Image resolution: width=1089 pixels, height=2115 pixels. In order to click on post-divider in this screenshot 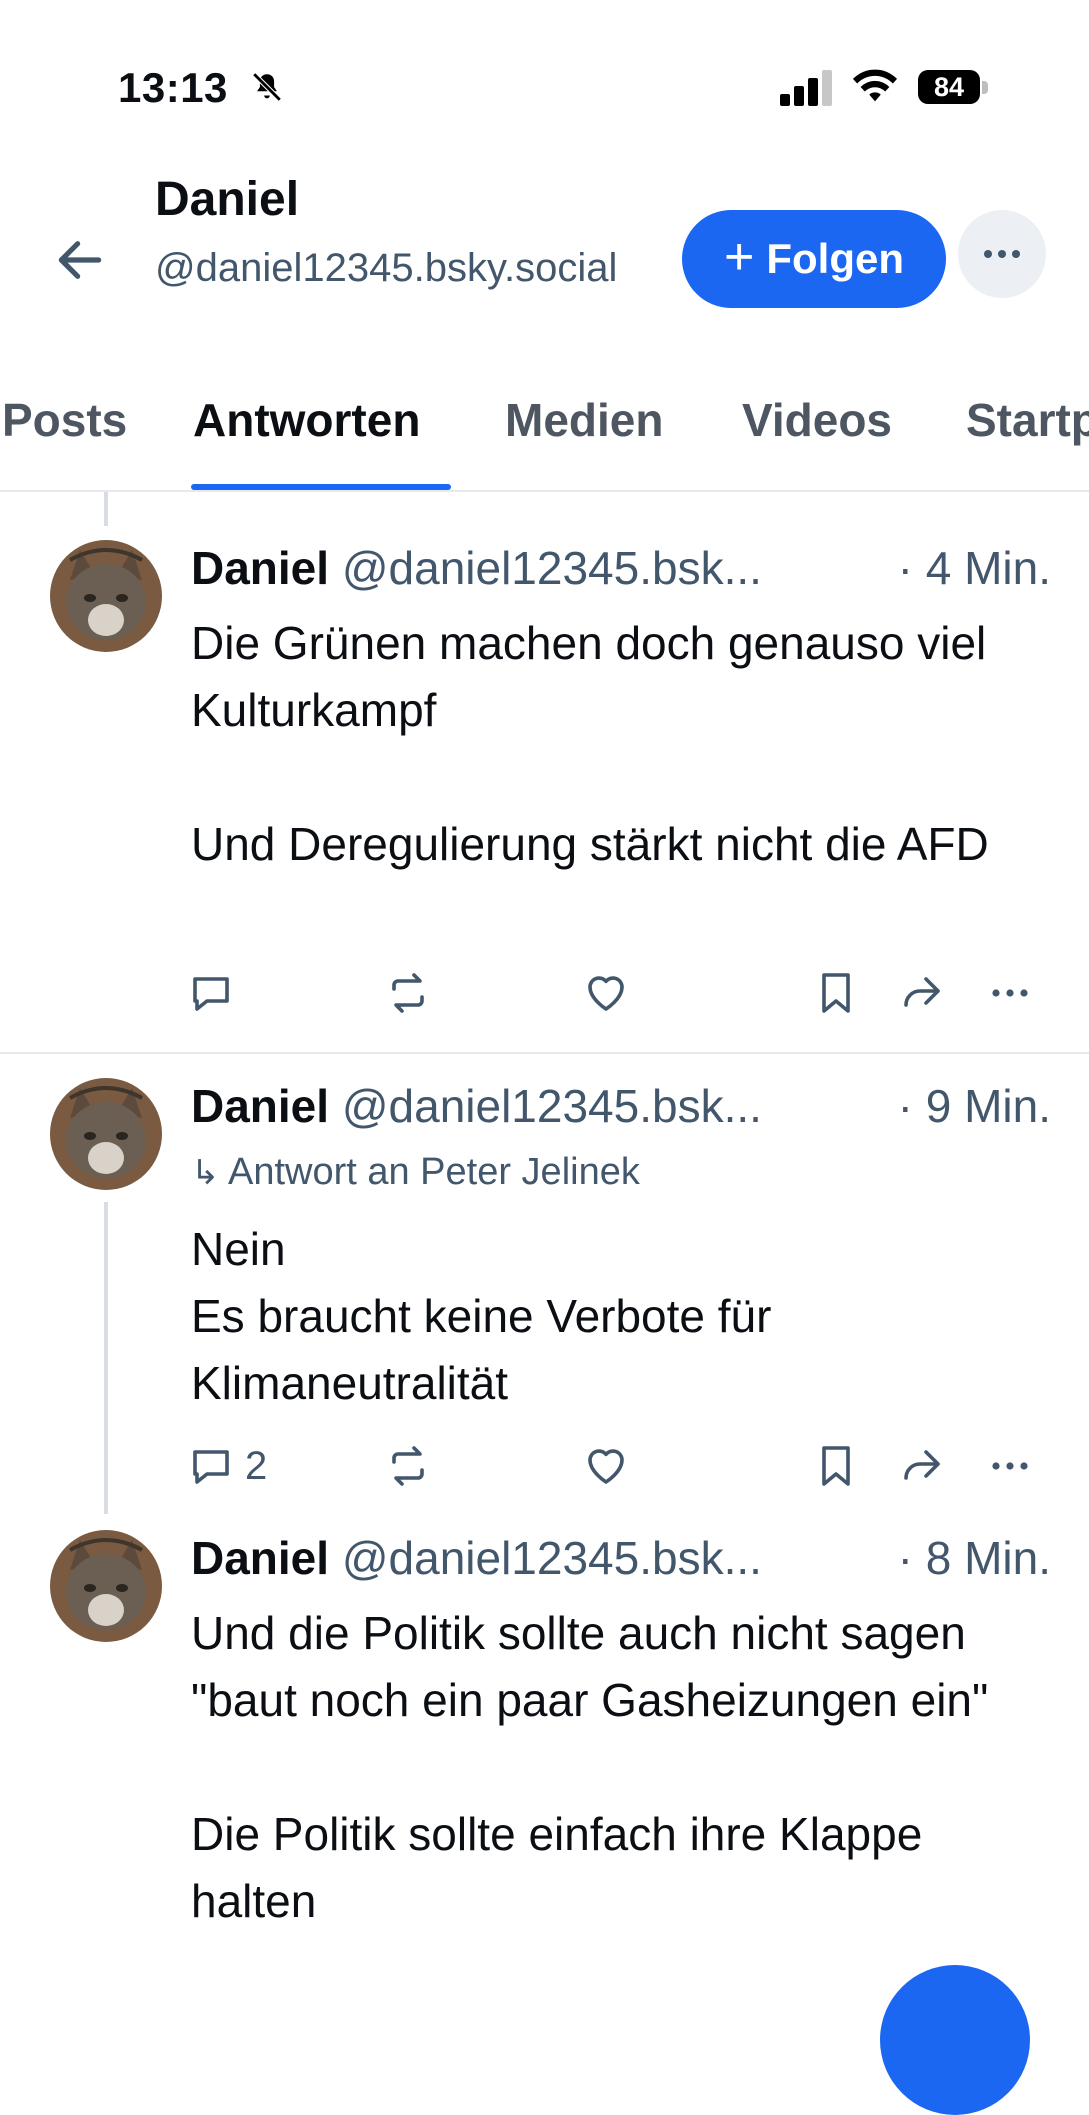, I will do `click(544, 1053)`.